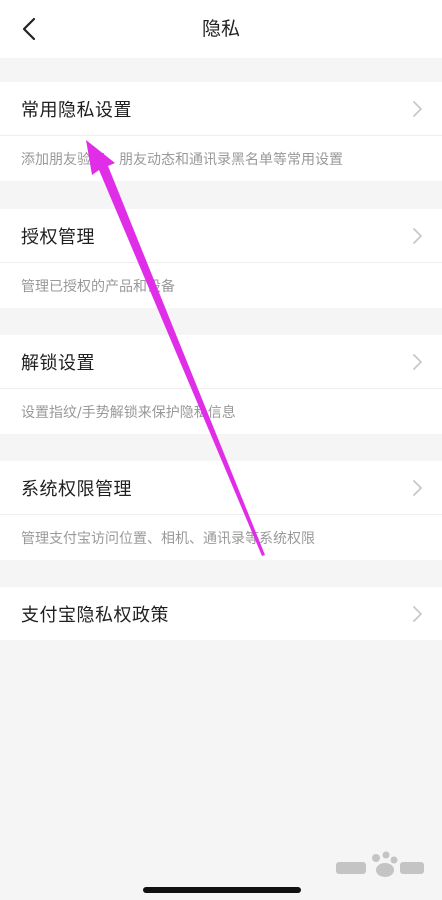  I want to click on section-unlock: 解锁设置 设置指纹/手势解锁来保护隐私信息, so click(221, 384).